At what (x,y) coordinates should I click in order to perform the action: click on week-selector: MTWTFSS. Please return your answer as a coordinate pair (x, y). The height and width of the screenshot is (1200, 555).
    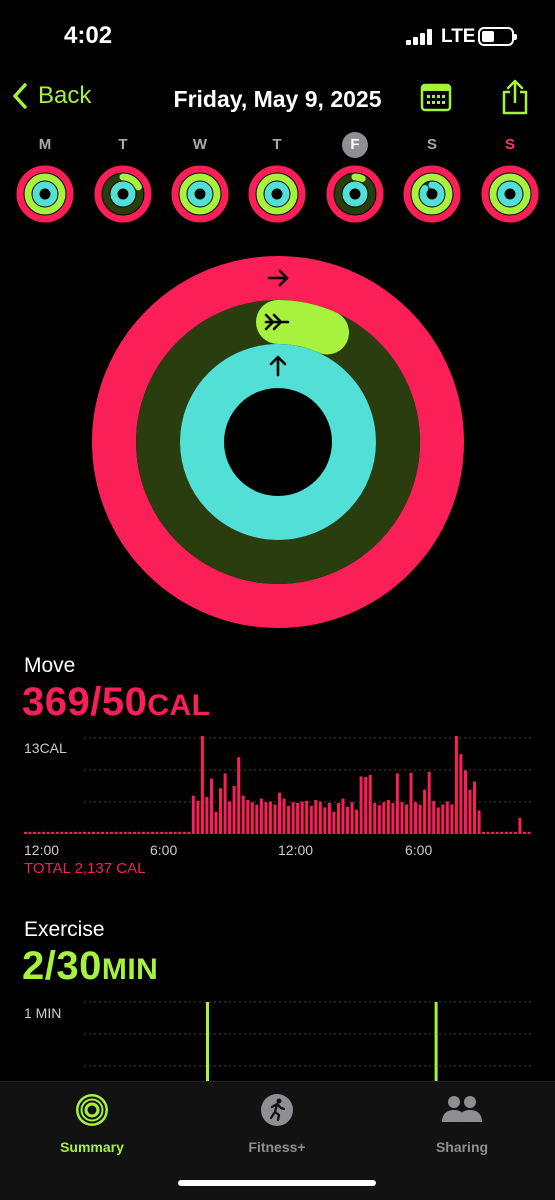
    Looking at the image, I should click on (277, 178).